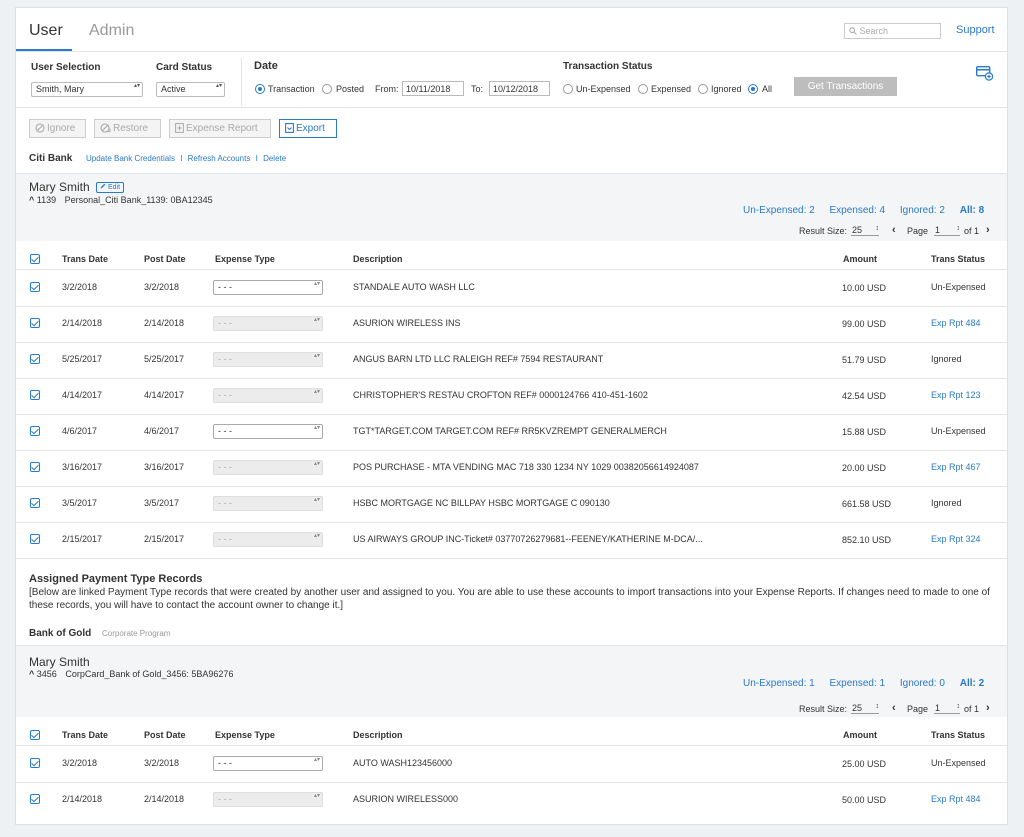  What do you see at coordinates (35, 259) in the screenshot?
I see `select-all-checkbox` at bounding box center [35, 259].